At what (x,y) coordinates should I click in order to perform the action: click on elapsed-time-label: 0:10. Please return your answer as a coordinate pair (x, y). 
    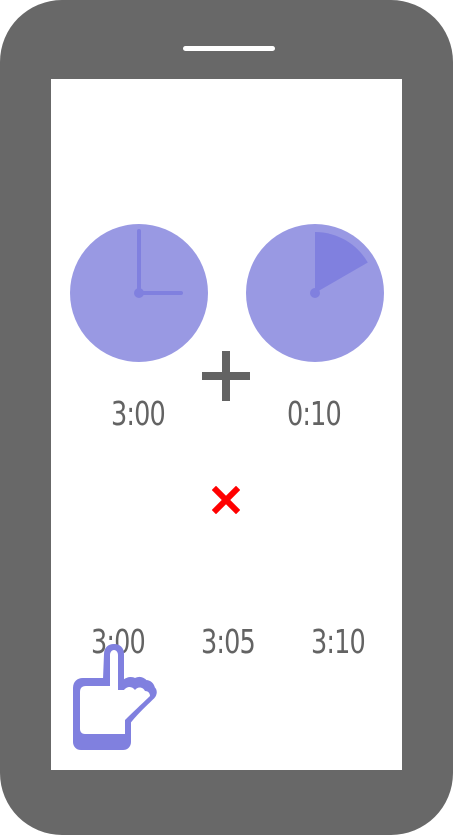
    Looking at the image, I should click on (314, 413).